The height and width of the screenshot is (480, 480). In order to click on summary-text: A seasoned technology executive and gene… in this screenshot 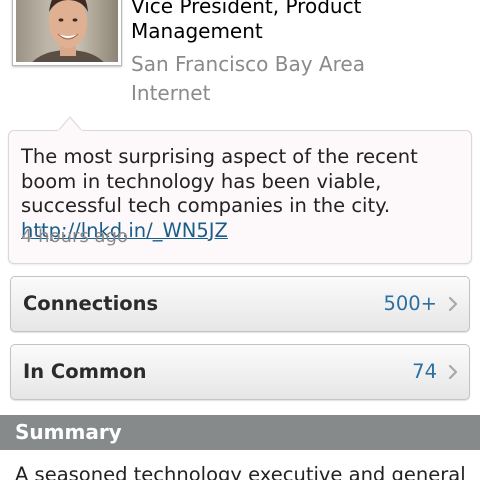, I will do `click(240, 471)`.